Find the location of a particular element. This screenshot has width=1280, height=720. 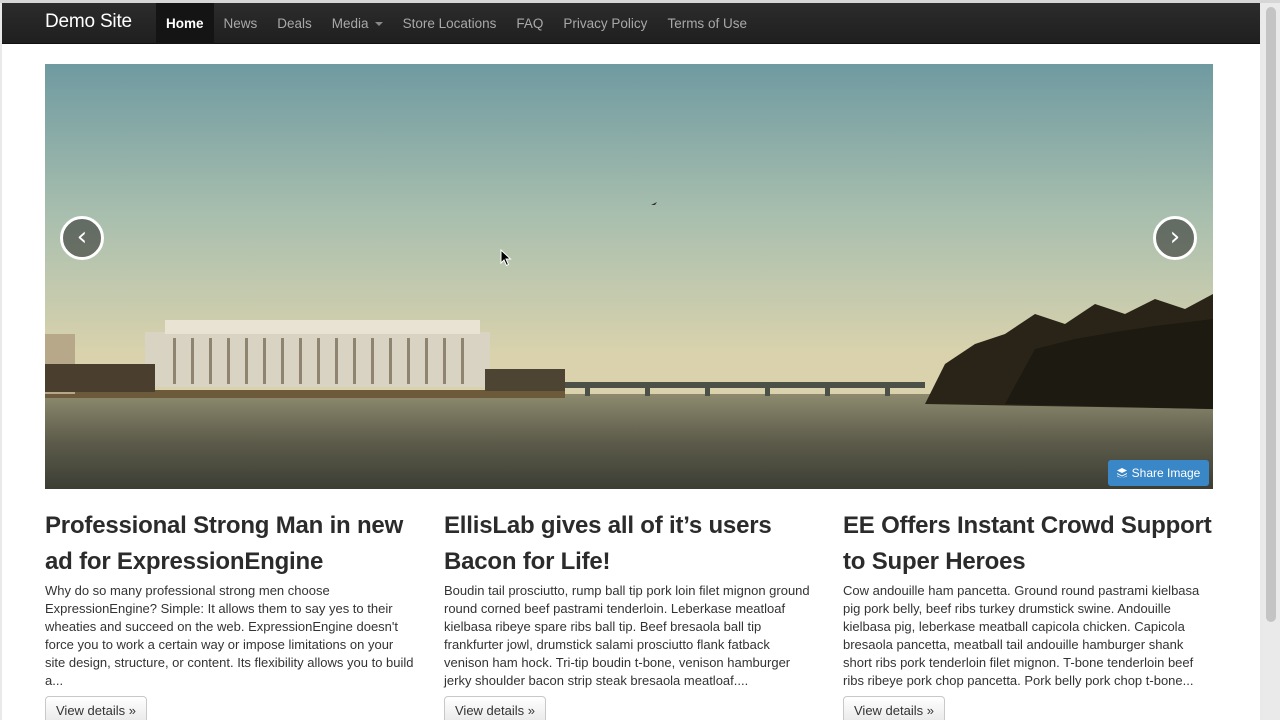

nav-label: Home is located at coordinates (185, 23).